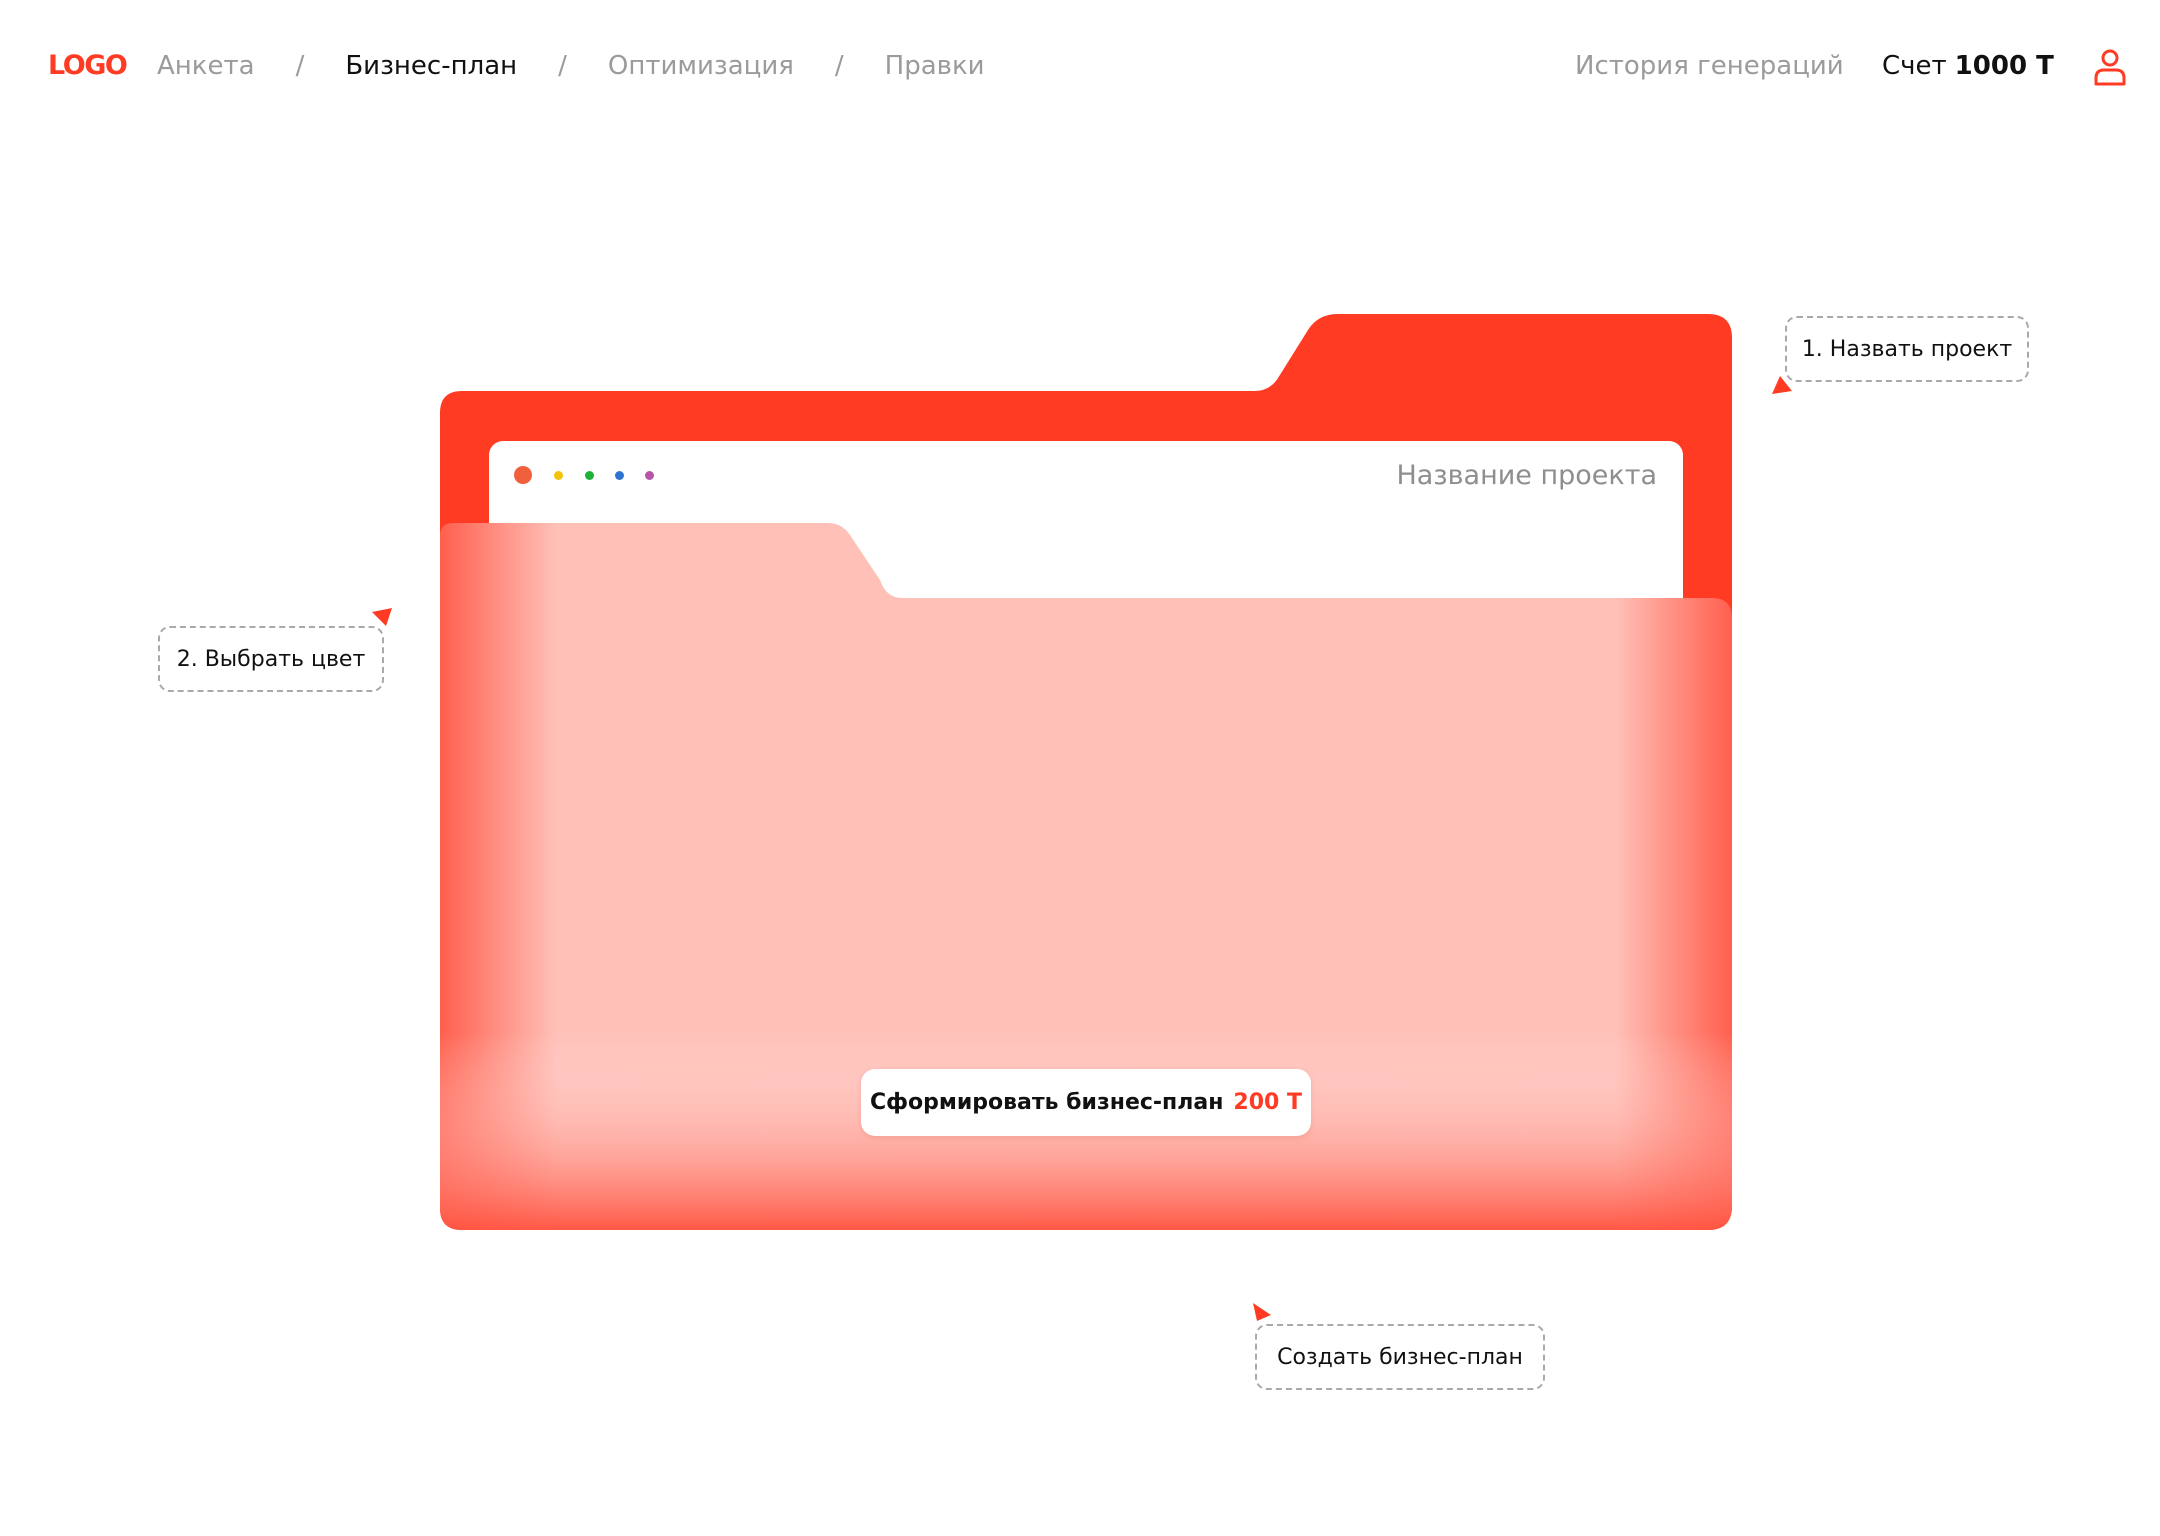 The image size is (2160, 1536). What do you see at coordinates (1914, 66) in the screenshot?
I see `account-label: Счет` at bounding box center [1914, 66].